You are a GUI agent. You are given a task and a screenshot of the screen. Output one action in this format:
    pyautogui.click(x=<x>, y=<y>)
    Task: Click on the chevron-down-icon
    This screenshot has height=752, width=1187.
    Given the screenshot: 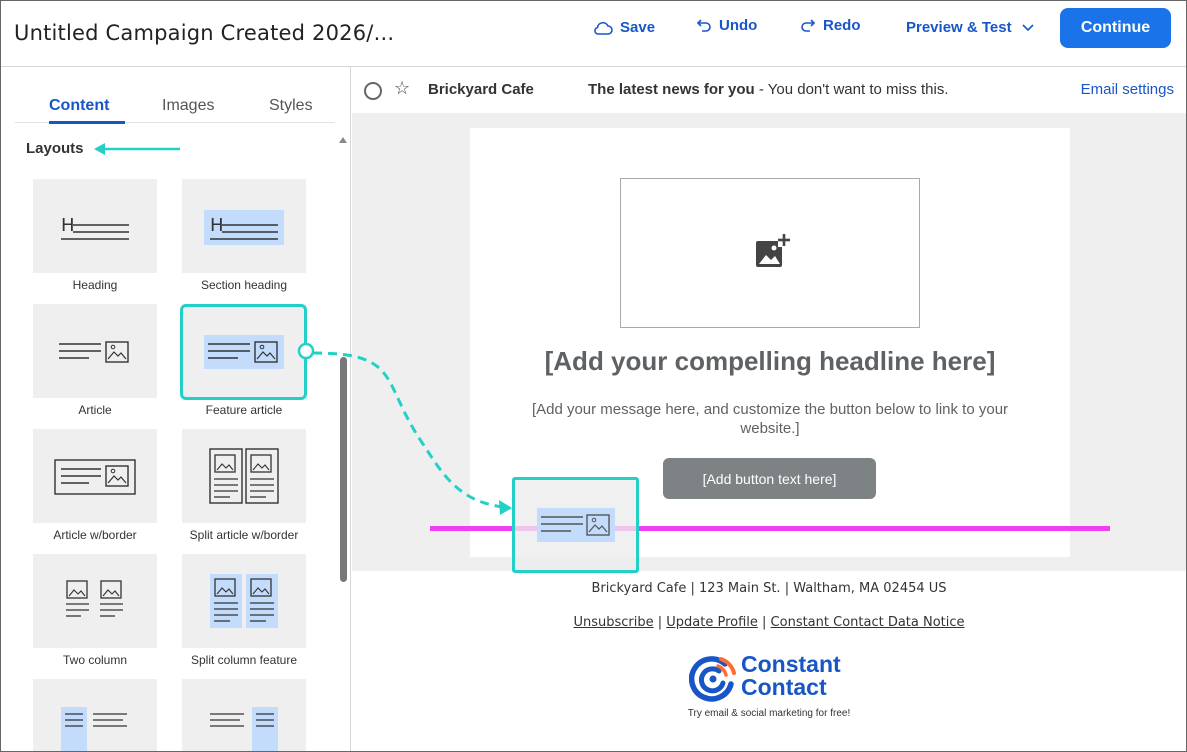 What is the action you would take?
    pyautogui.click(x=1028, y=27)
    